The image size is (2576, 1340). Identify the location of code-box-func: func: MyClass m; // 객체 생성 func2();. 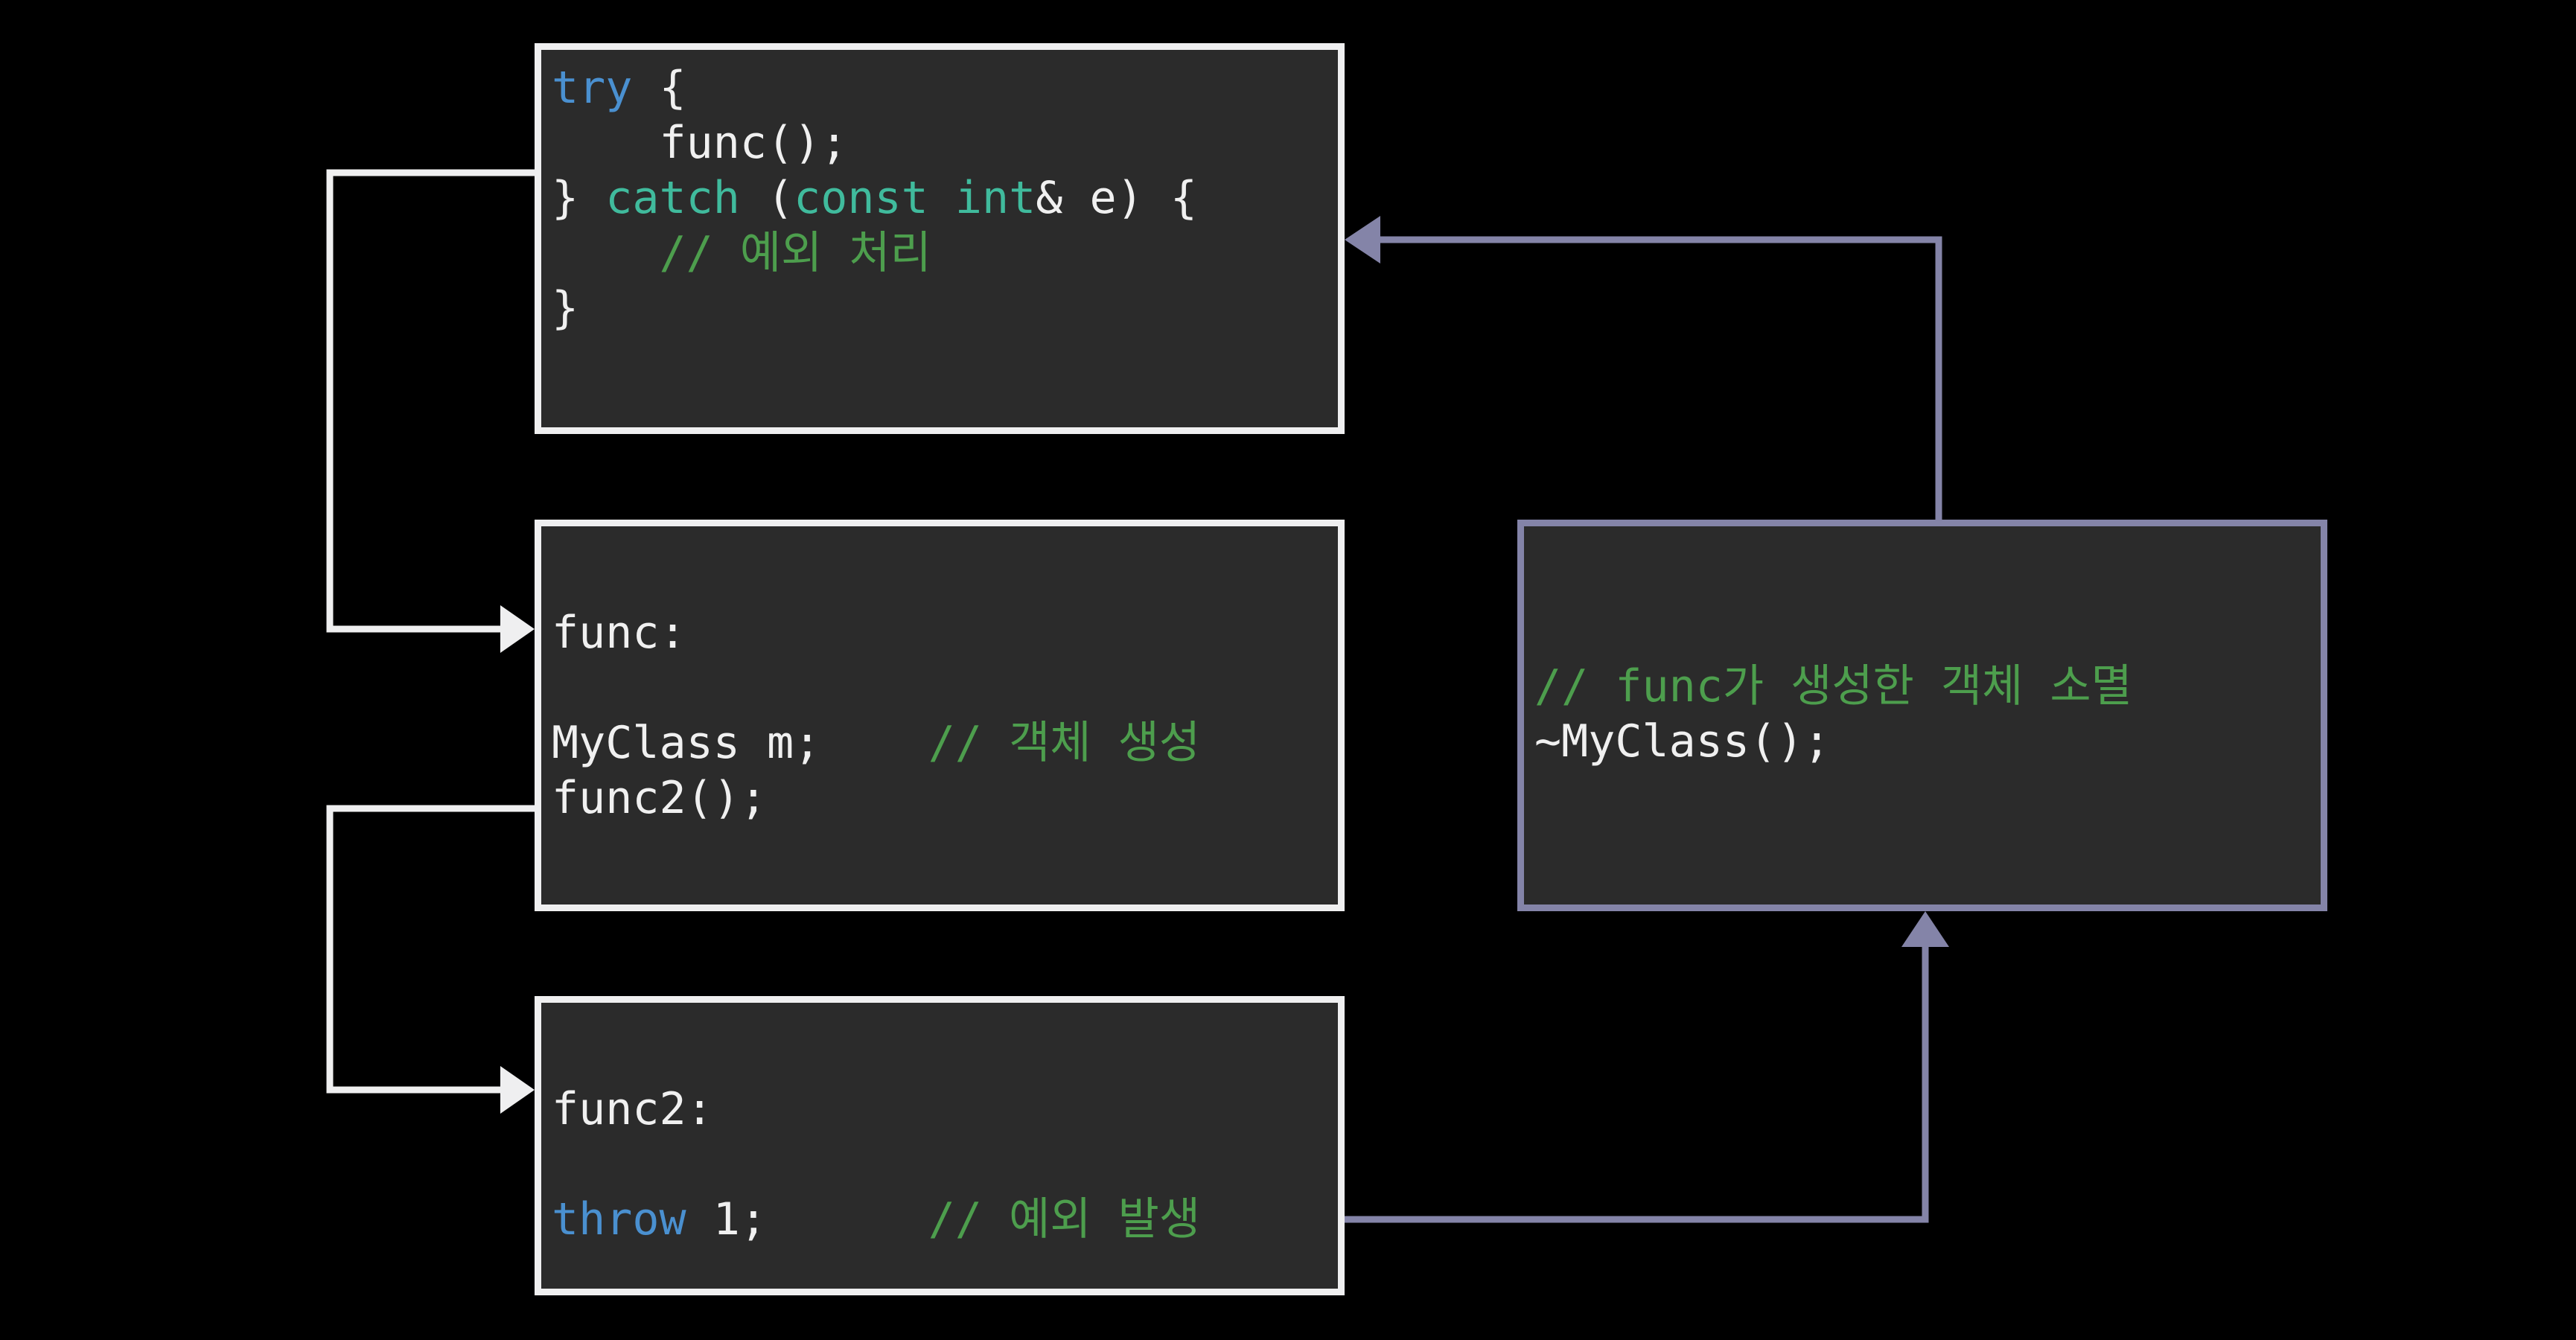
(940, 715).